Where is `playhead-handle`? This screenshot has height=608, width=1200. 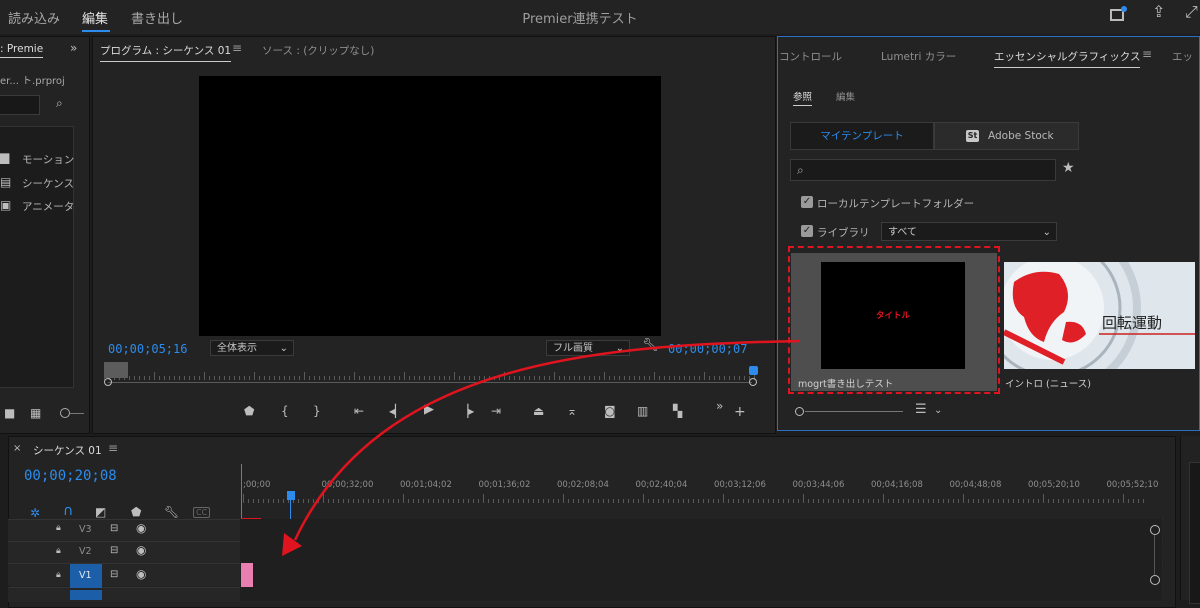
playhead-handle is located at coordinates (291, 495).